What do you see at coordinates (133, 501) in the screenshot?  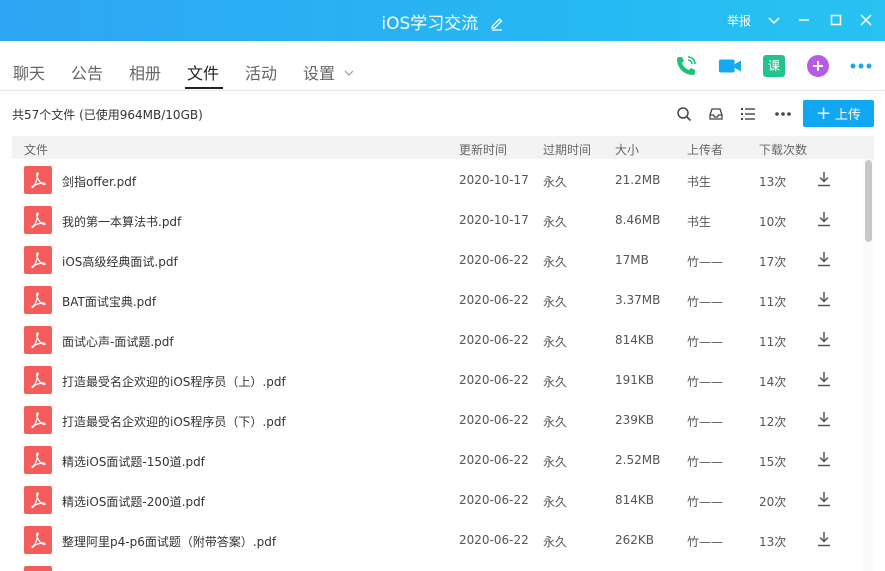 I see `file-name: 精选iOS面试题-200道.pdf` at bounding box center [133, 501].